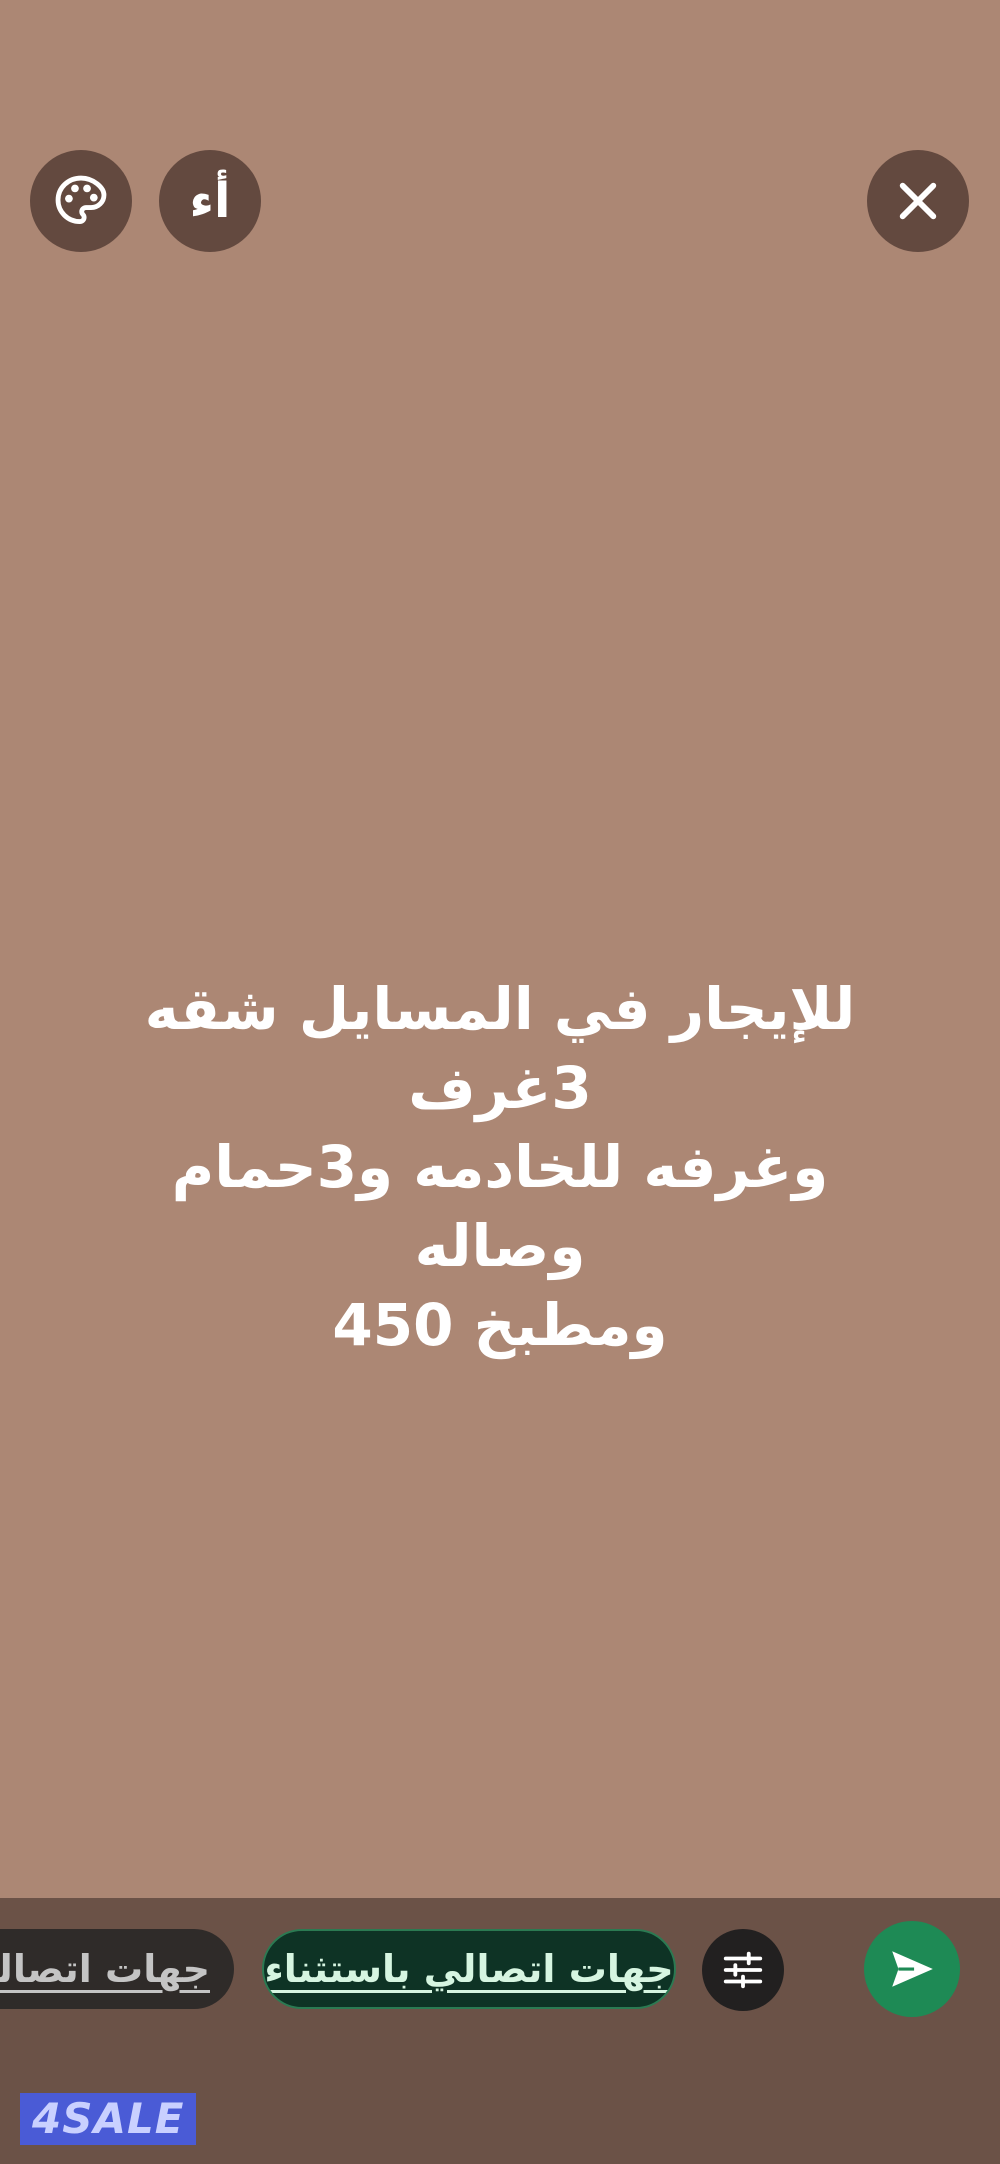 The image size is (1000, 2164). I want to click on audience-chip-my-contacts: جهات اتصالي, so click(117, 1969).